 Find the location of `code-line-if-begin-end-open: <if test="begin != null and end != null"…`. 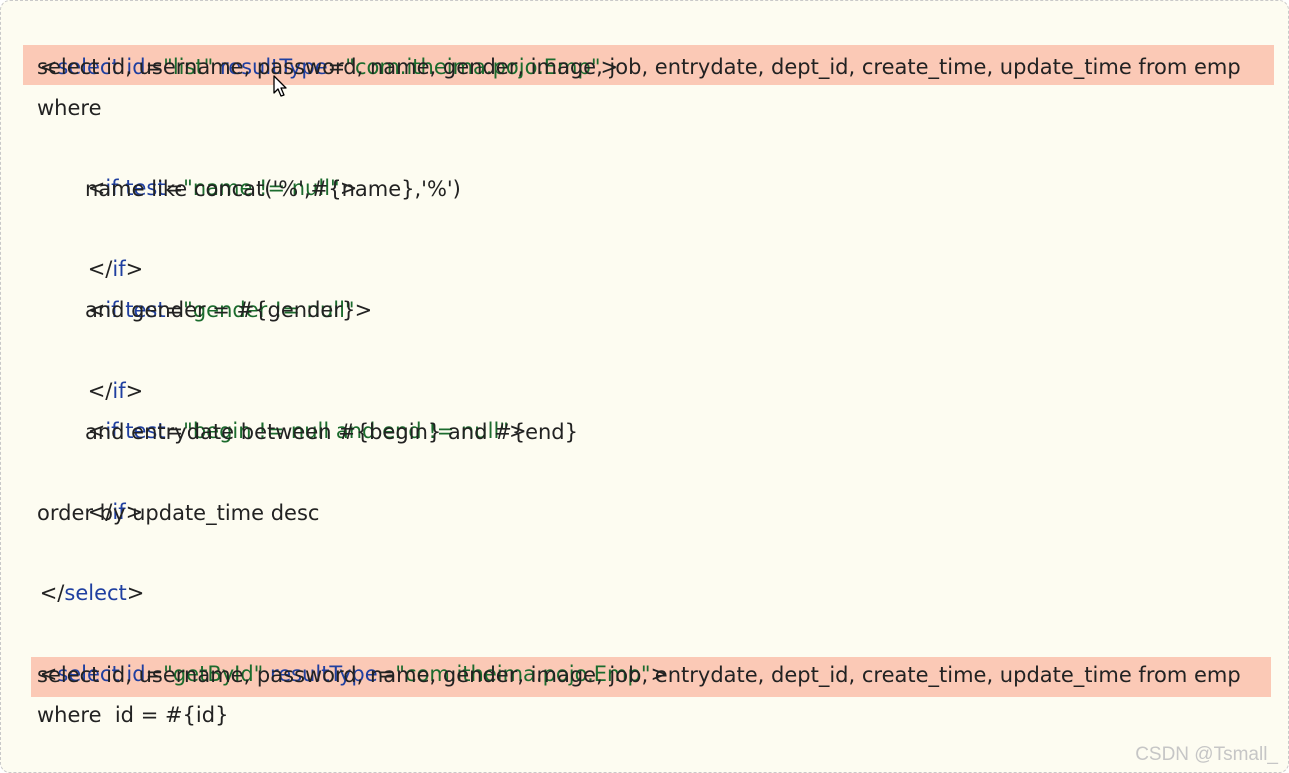

code-line-if-begin-end-open: <if test="begin != null and end != null"… is located at coordinates (644, 407).